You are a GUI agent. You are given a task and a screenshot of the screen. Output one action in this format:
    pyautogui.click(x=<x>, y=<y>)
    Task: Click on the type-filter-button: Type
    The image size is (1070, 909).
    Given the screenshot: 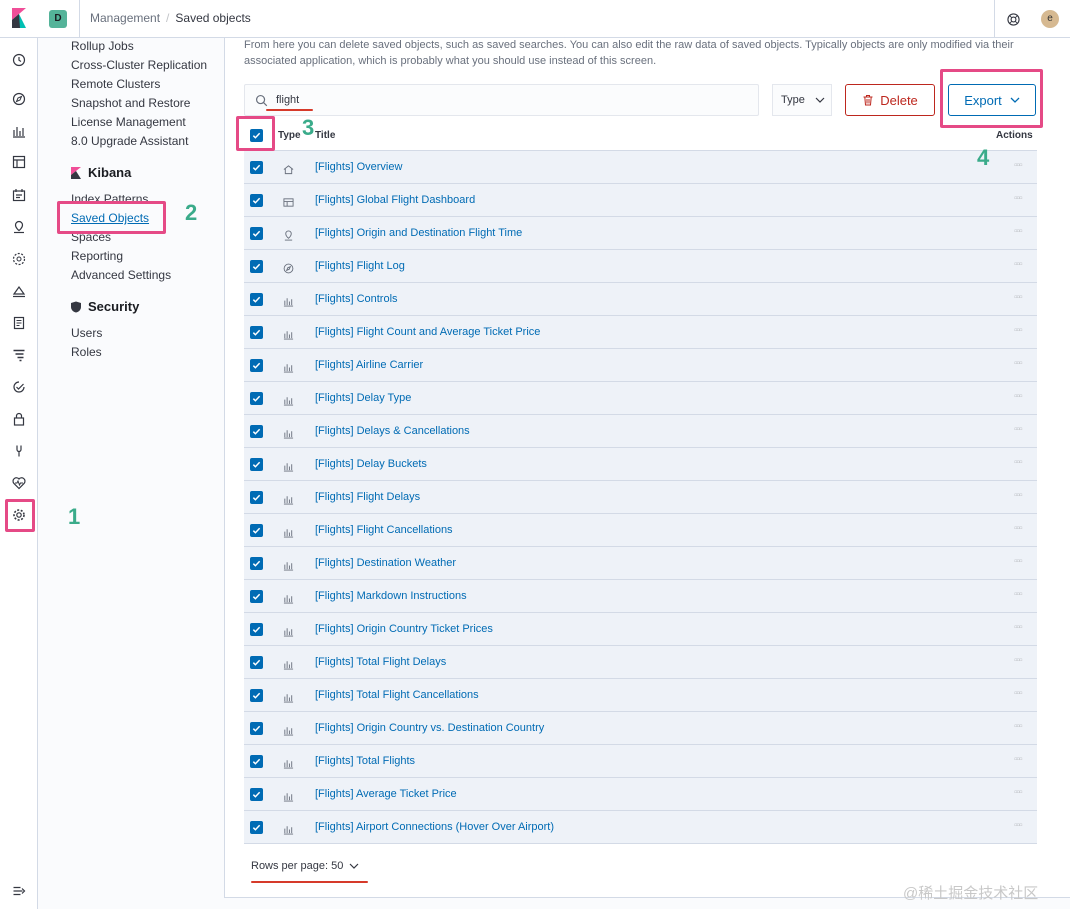 What is the action you would take?
    pyautogui.click(x=802, y=100)
    